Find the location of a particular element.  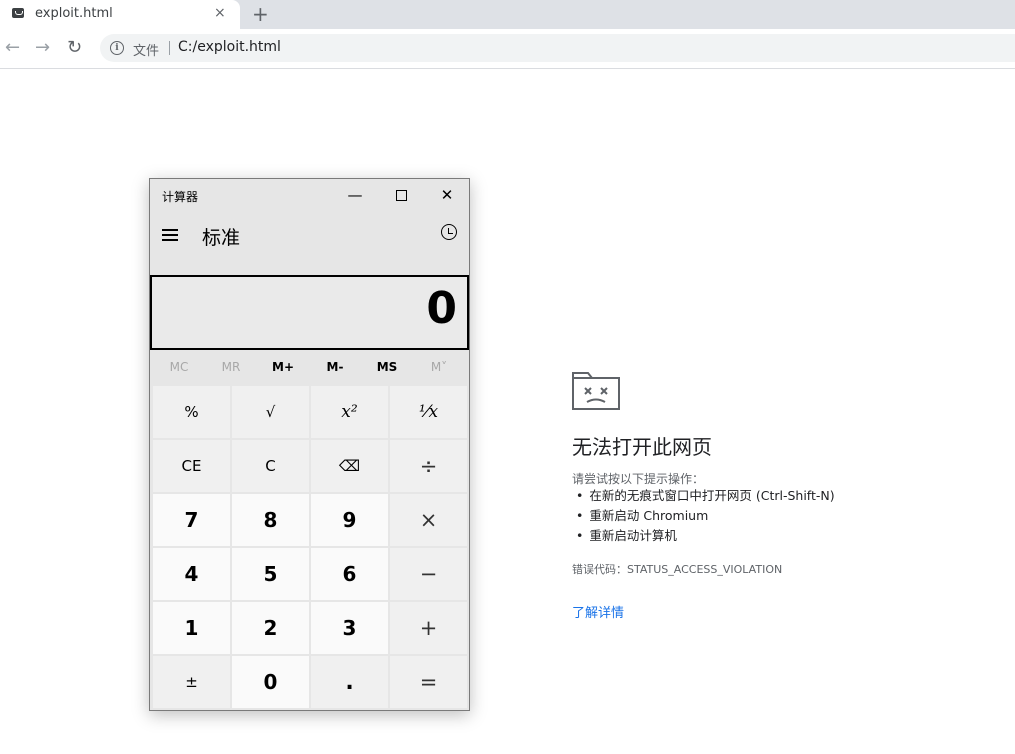

maximize-icon is located at coordinates (401, 195).